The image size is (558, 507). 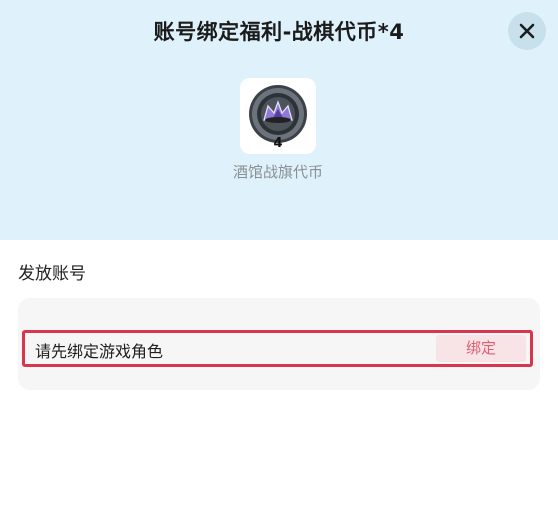 What do you see at coordinates (279, 32) in the screenshot?
I see `dialog-title: 账号绑定福利-战棋代币*4` at bounding box center [279, 32].